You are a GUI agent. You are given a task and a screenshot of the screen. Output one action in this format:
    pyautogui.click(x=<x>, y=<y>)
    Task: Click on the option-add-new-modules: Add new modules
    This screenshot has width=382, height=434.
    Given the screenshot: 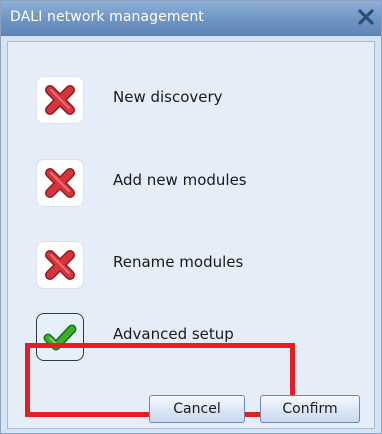 What is the action you would take?
    pyautogui.click(x=182, y=185)
    